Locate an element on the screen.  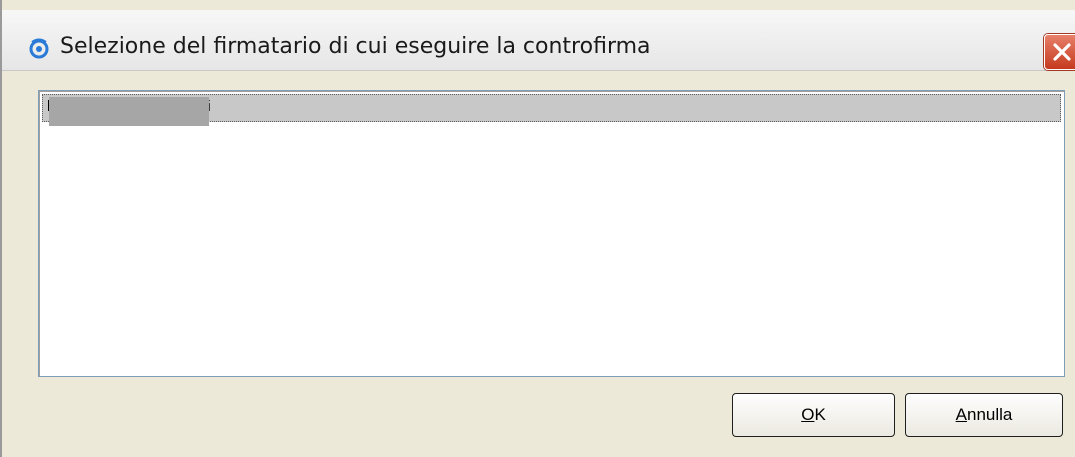
ok-label: K is located at coordinates (820, 414).